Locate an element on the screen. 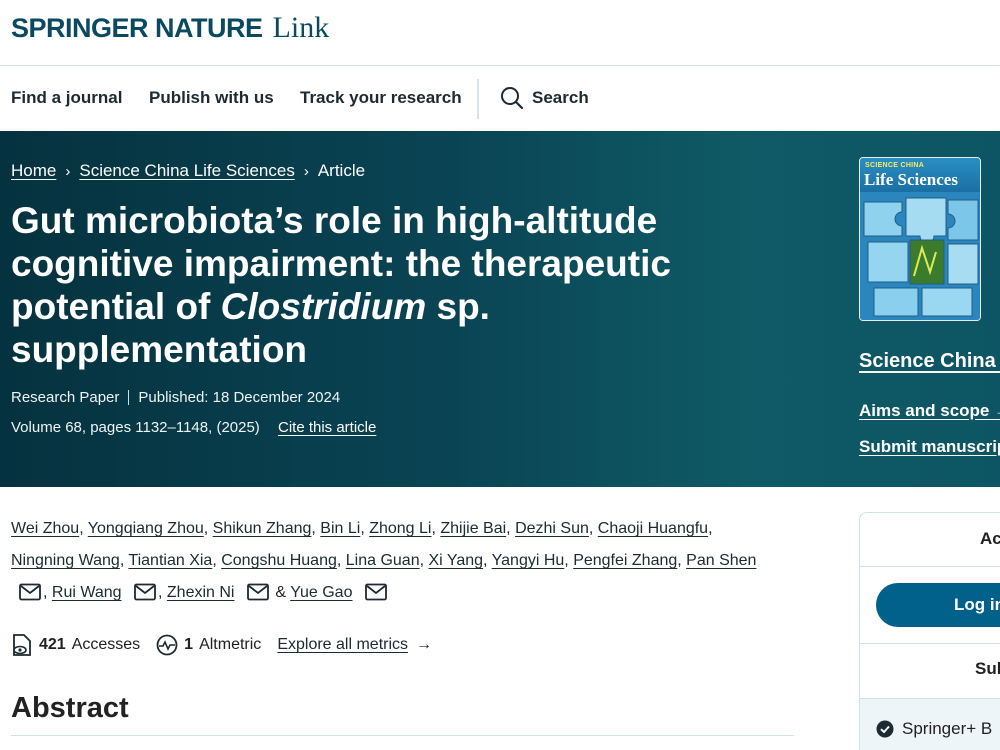  springer-plus-text: Springer+ B is located at coordinates (947, 728).